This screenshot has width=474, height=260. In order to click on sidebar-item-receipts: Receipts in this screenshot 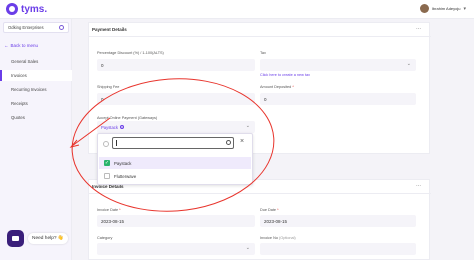, I will do `click(36, 103)`.